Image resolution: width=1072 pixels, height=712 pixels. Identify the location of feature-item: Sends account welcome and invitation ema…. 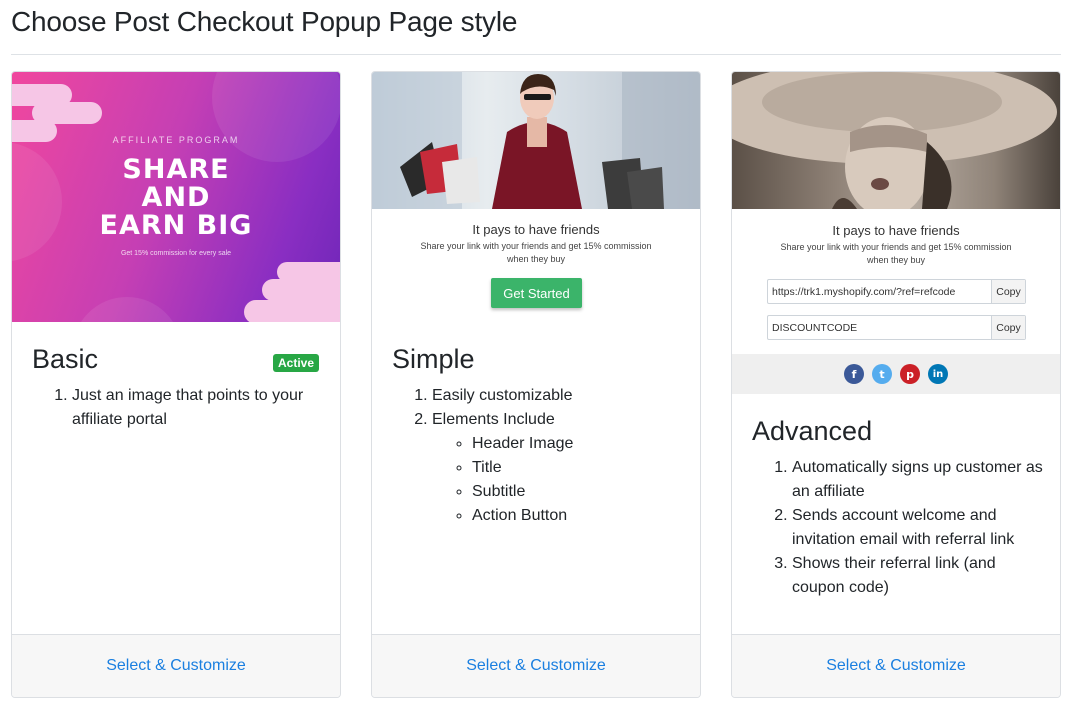
(922, 528).